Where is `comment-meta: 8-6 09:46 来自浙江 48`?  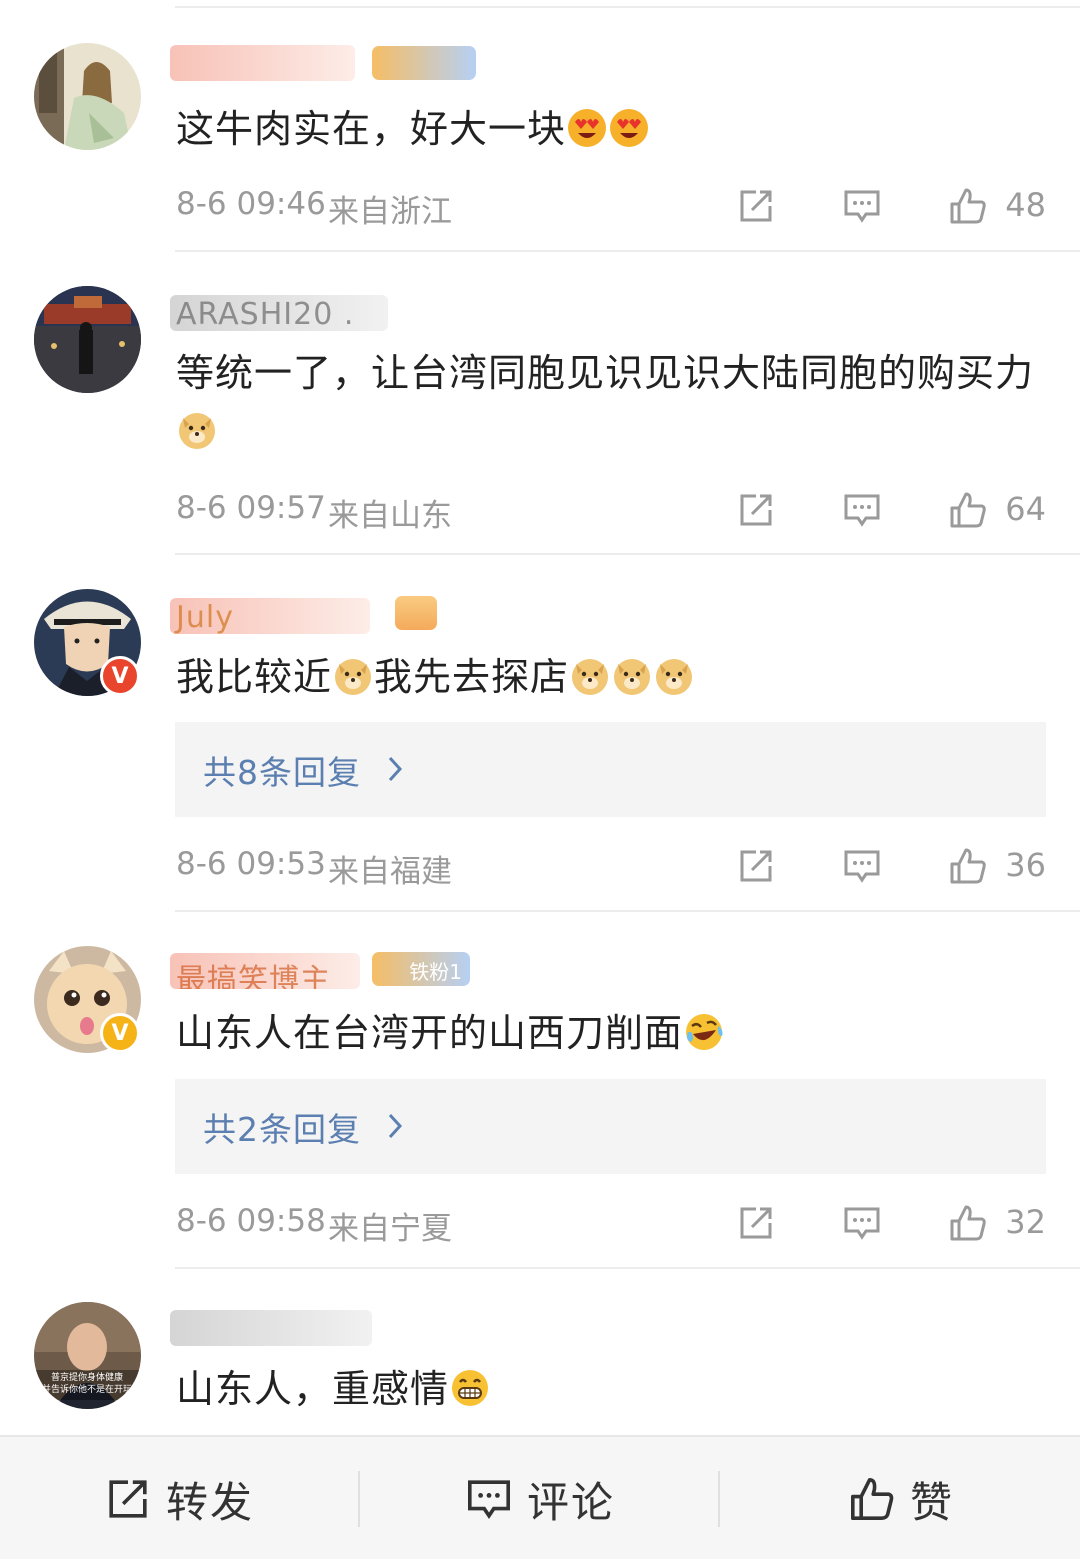 comment-meta: 8-6 09:46 来自浙江 48 is located at coordinates (611, 208).